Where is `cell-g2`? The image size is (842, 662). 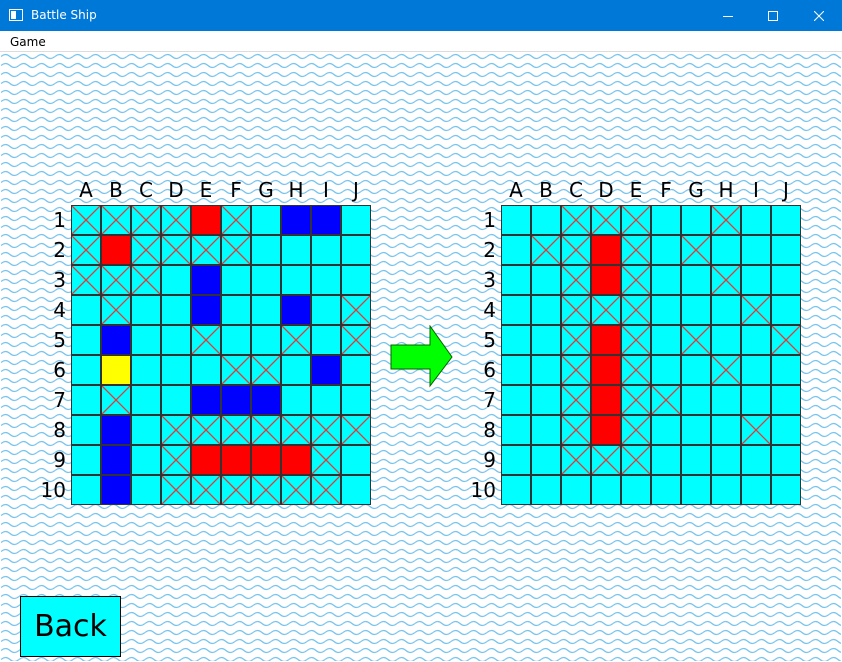
cell-g2 is located at coordinates (266, 250).